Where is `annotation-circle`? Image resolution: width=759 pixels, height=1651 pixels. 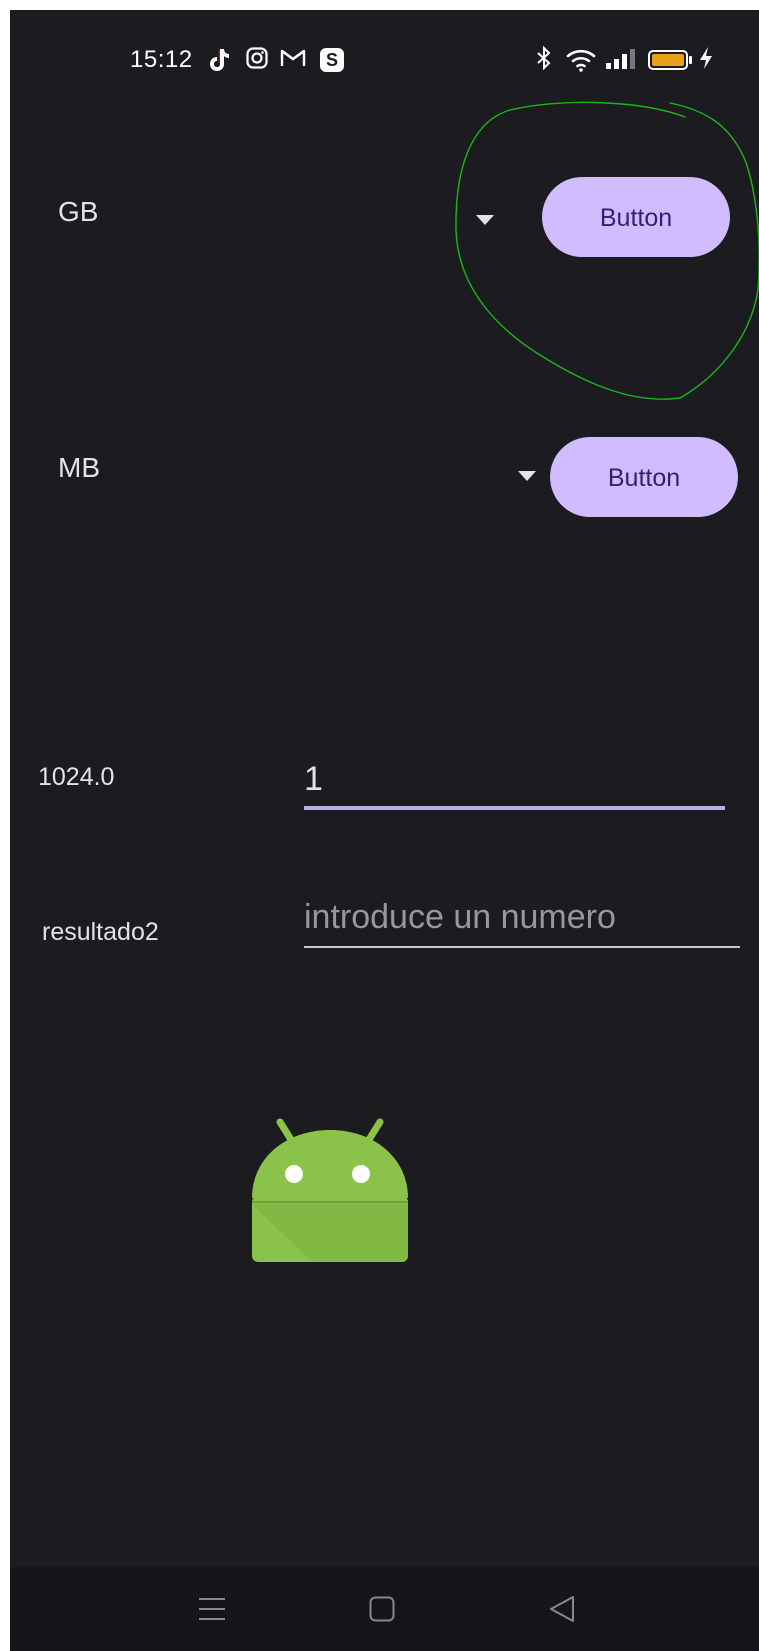
annotation-circle is located at coordinates (607, 250).